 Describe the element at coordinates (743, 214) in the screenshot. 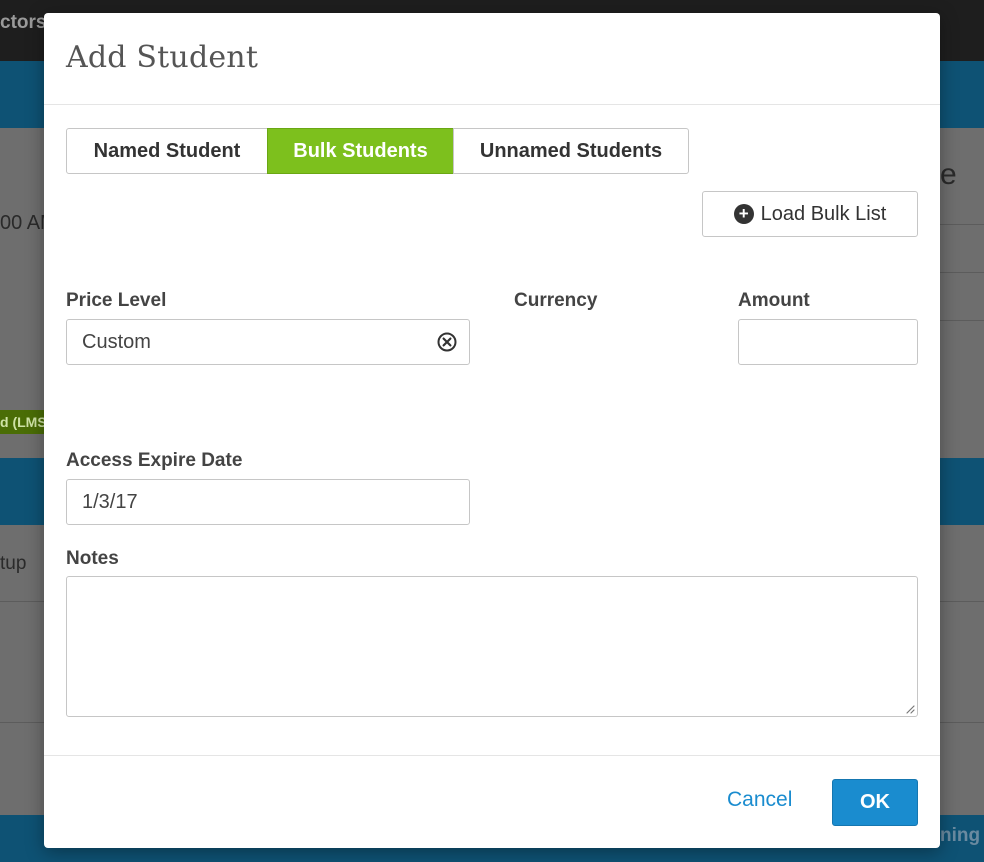

I see `plus-circle-icon: +` at that location.